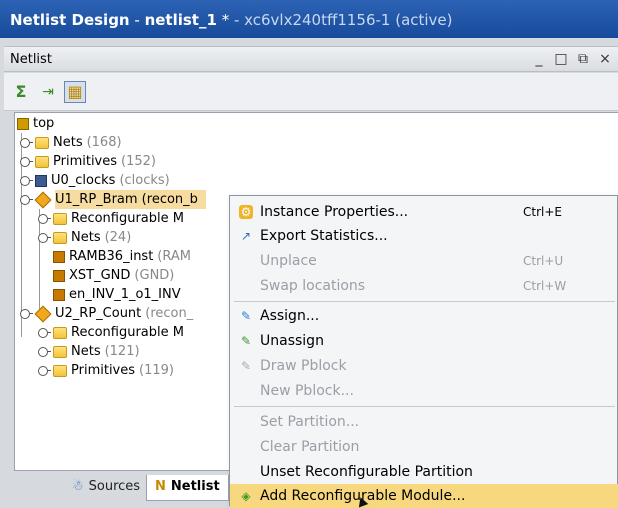 The image size is (618, 508). What do you see at coordinates (160, 486) in the screenshot?
I see `netlist-icon: N` at bounding box center [160, 486].